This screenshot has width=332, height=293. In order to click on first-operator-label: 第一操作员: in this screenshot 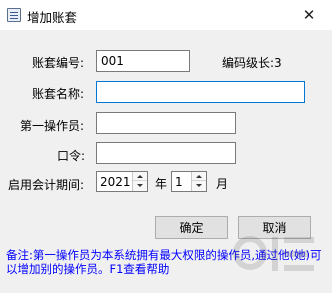, I will do `click(52, 126)`.